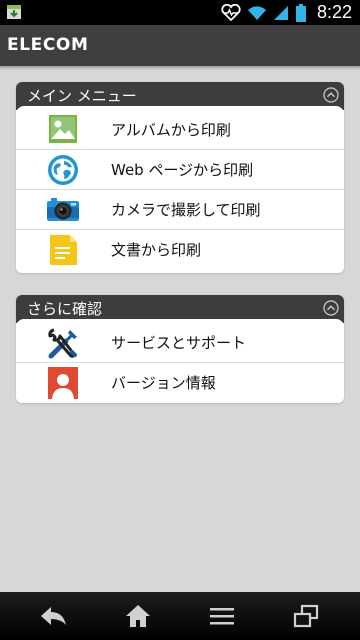 Image resolution: width=360 pixels, height=640 pixels. I want to click on menu-item-document: 文書から印刷, so click(180, 250).